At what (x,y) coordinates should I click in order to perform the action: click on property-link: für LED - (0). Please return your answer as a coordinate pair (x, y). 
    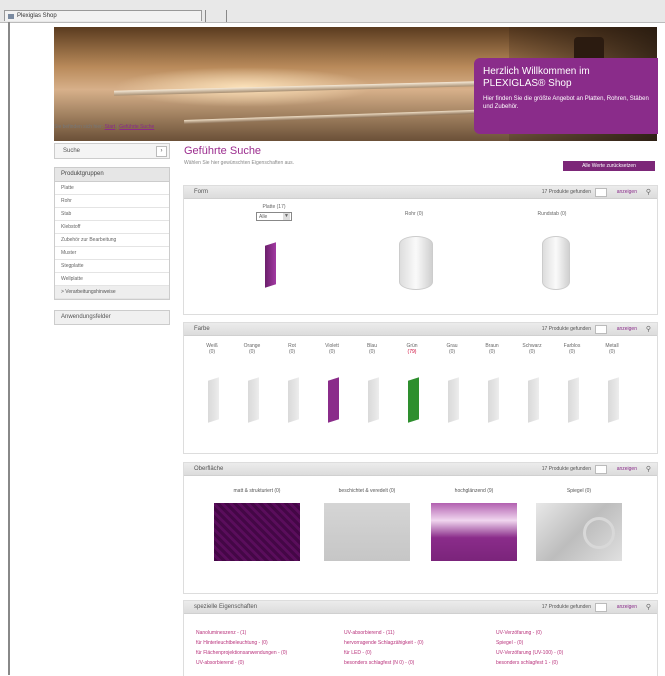
    Looking at the image, I should click on (384, 653).